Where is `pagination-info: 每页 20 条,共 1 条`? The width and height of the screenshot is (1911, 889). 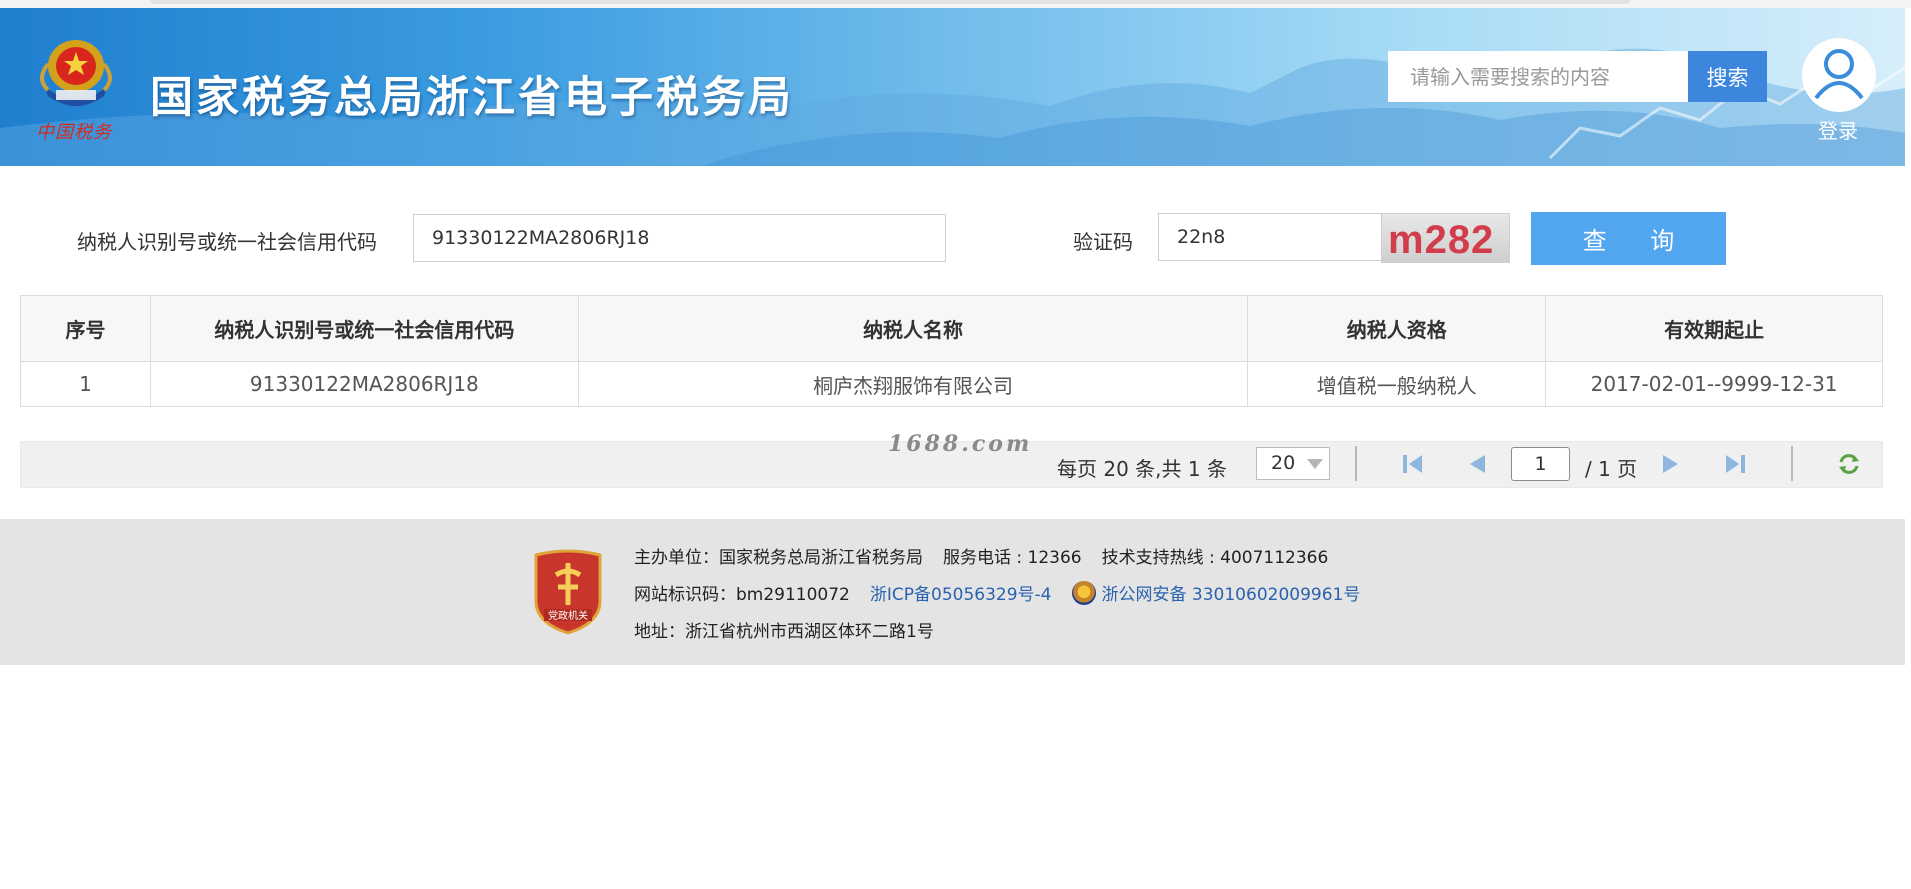
pagination-info: 每页 20 条,共 1 条 is located at coordinates (1142, 469).